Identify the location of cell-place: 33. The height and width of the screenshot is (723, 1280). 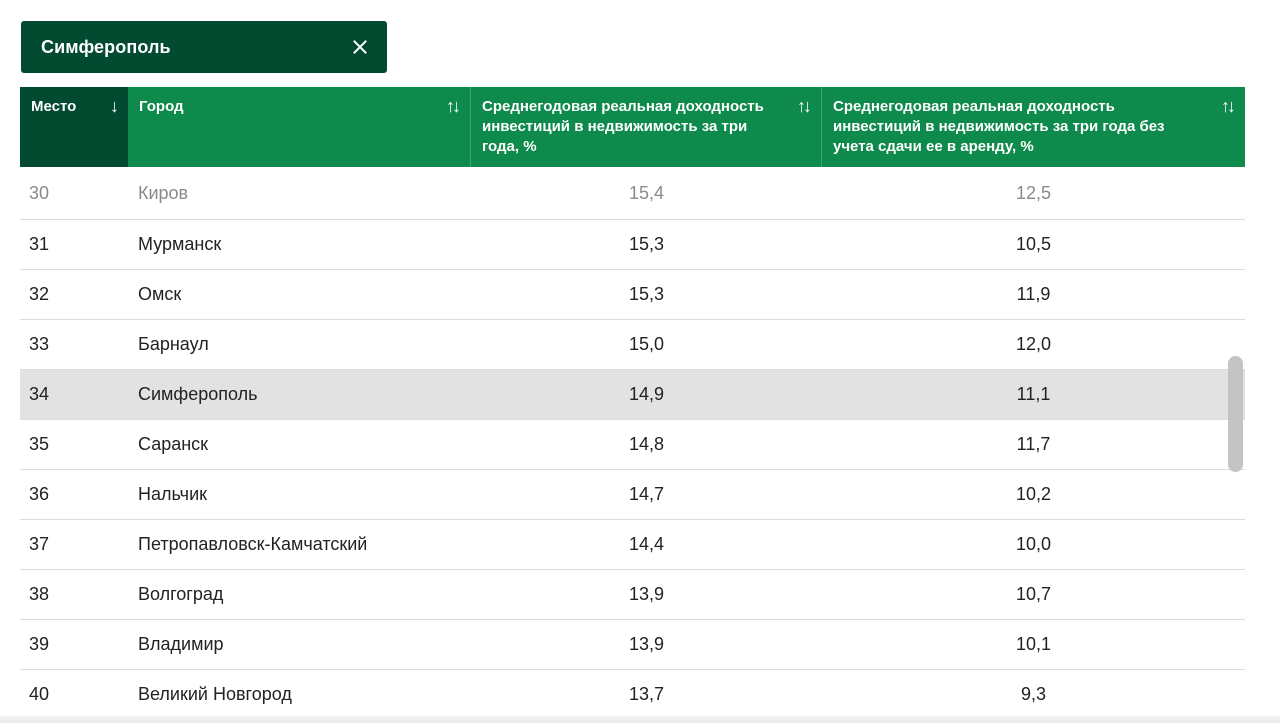
(39, 344).